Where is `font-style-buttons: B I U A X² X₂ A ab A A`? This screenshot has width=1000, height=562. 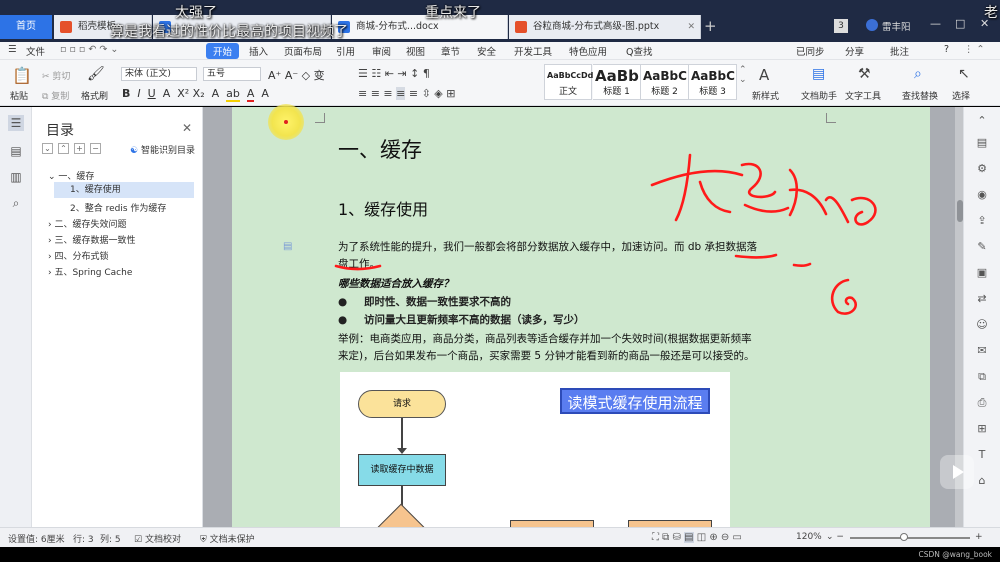
font-style-buttons: B I U A X² X₂ A ab A A is located at coordinates (195, 94).